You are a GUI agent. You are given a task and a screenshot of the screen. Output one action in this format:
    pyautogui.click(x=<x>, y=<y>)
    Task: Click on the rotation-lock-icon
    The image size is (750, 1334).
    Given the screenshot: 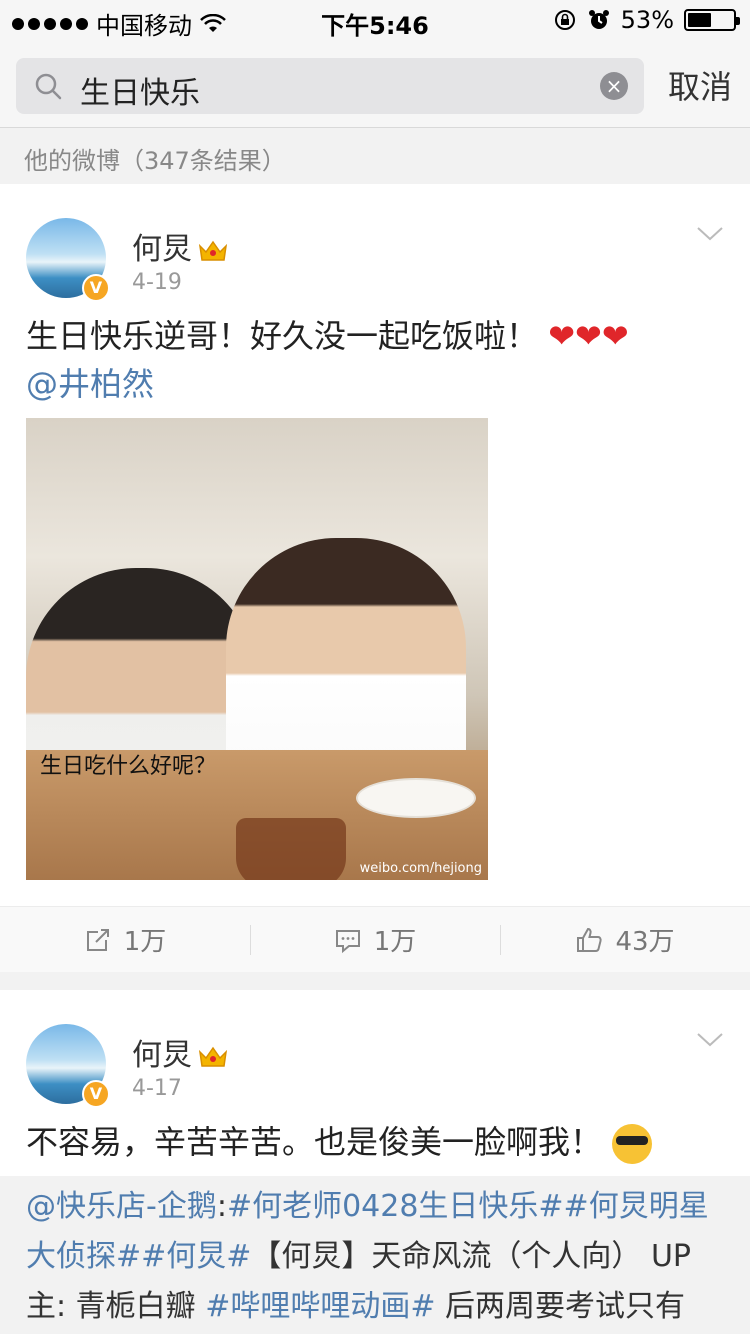 What is the action you would take?
    pyautogui.click(x=564, y=20)
    